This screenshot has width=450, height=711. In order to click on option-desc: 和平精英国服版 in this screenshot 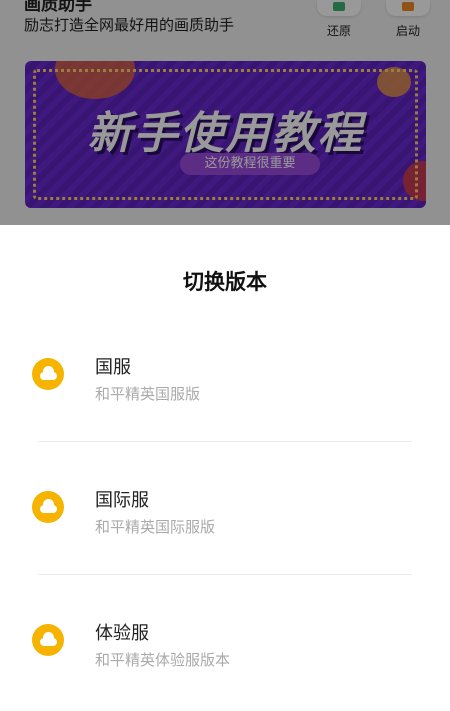, I will do `click(148, 394)`.